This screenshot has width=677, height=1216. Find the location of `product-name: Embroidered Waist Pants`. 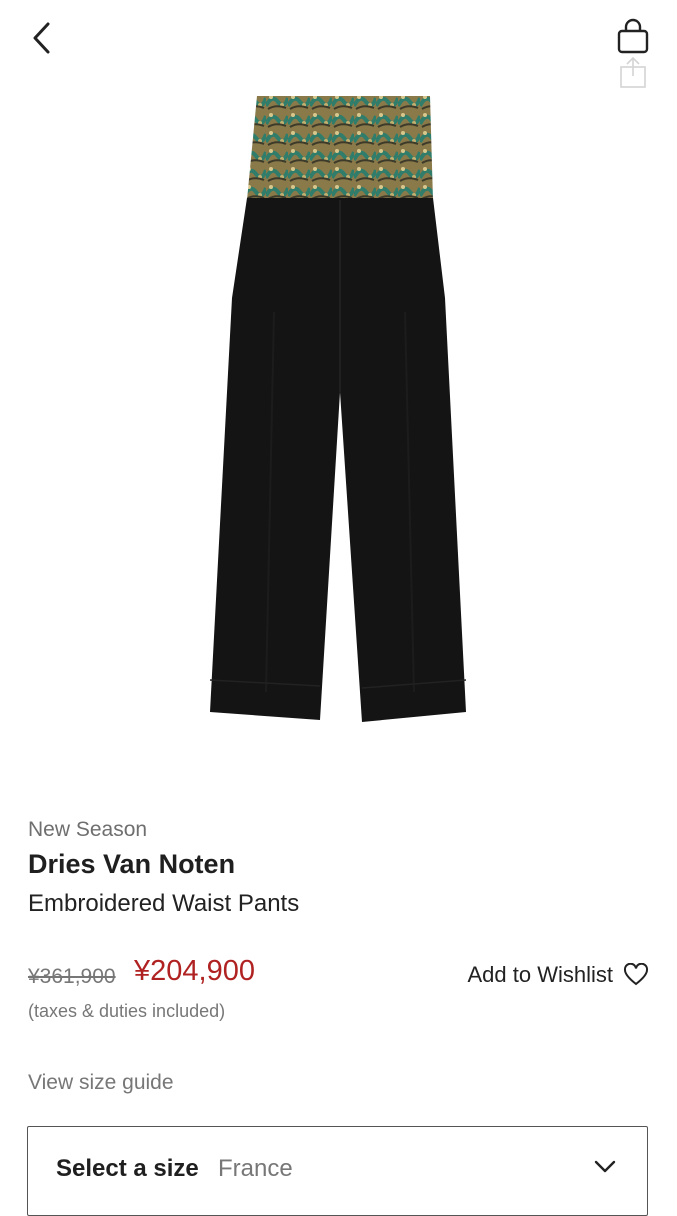

product-name: Embroidered Waist Pants is located at coordinates (164, 903).